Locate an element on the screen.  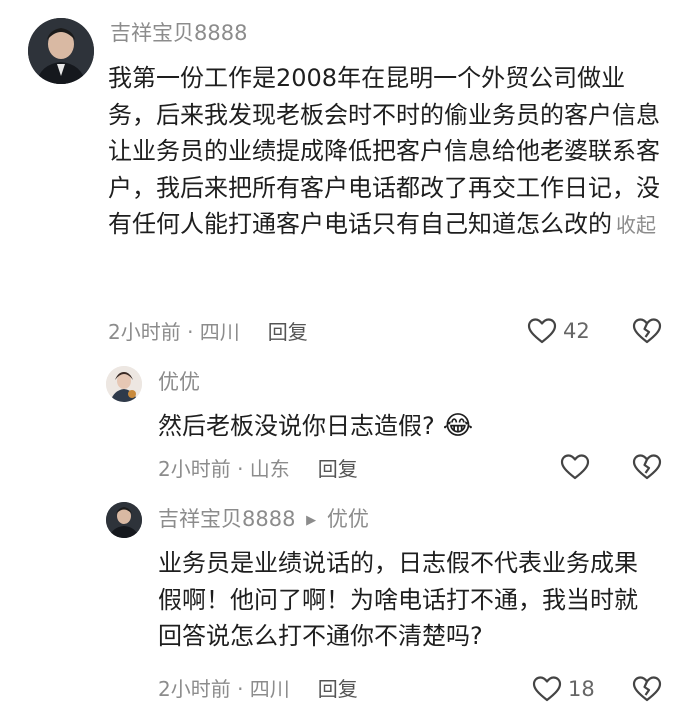
reply-username: 吉祥宝贝8888 is located at coordinates (226, 519).